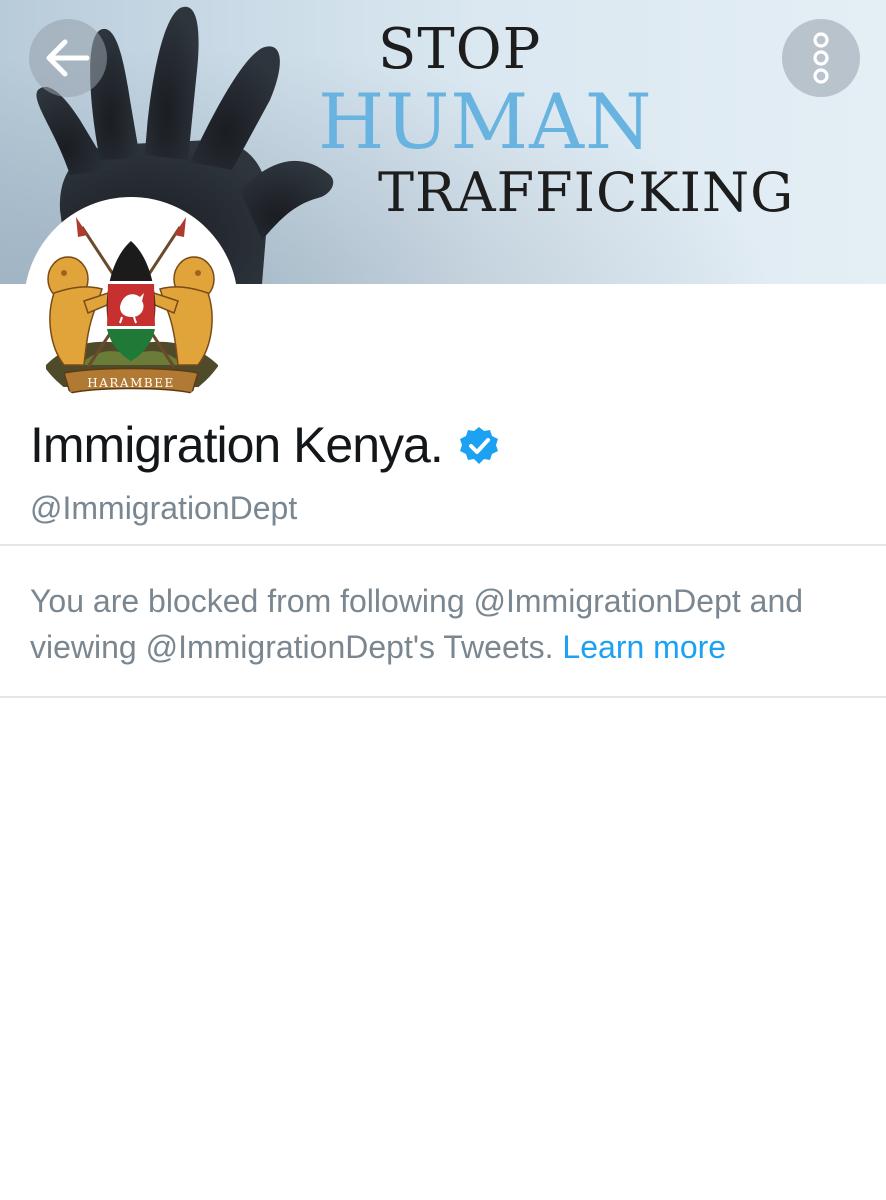  I want to click on profile-name-row: Immigration Kenya., so click(264, 445).